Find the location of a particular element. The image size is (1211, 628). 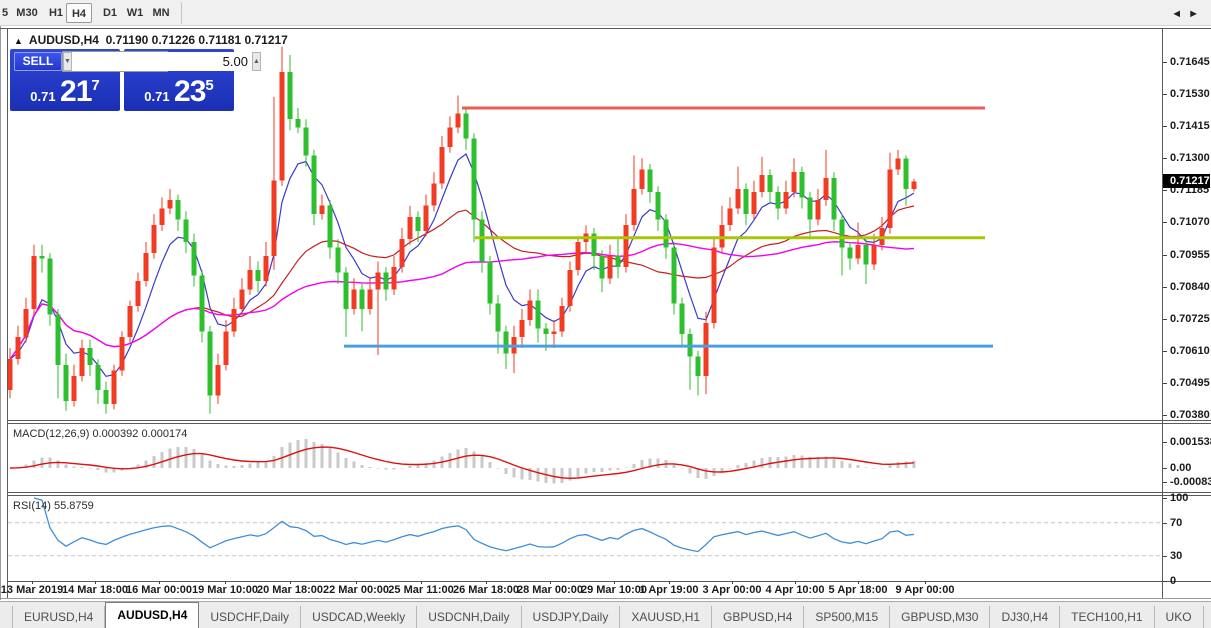

chart-tab-sp500-m15: SP500,M15 is located at coordinates (847, 617).